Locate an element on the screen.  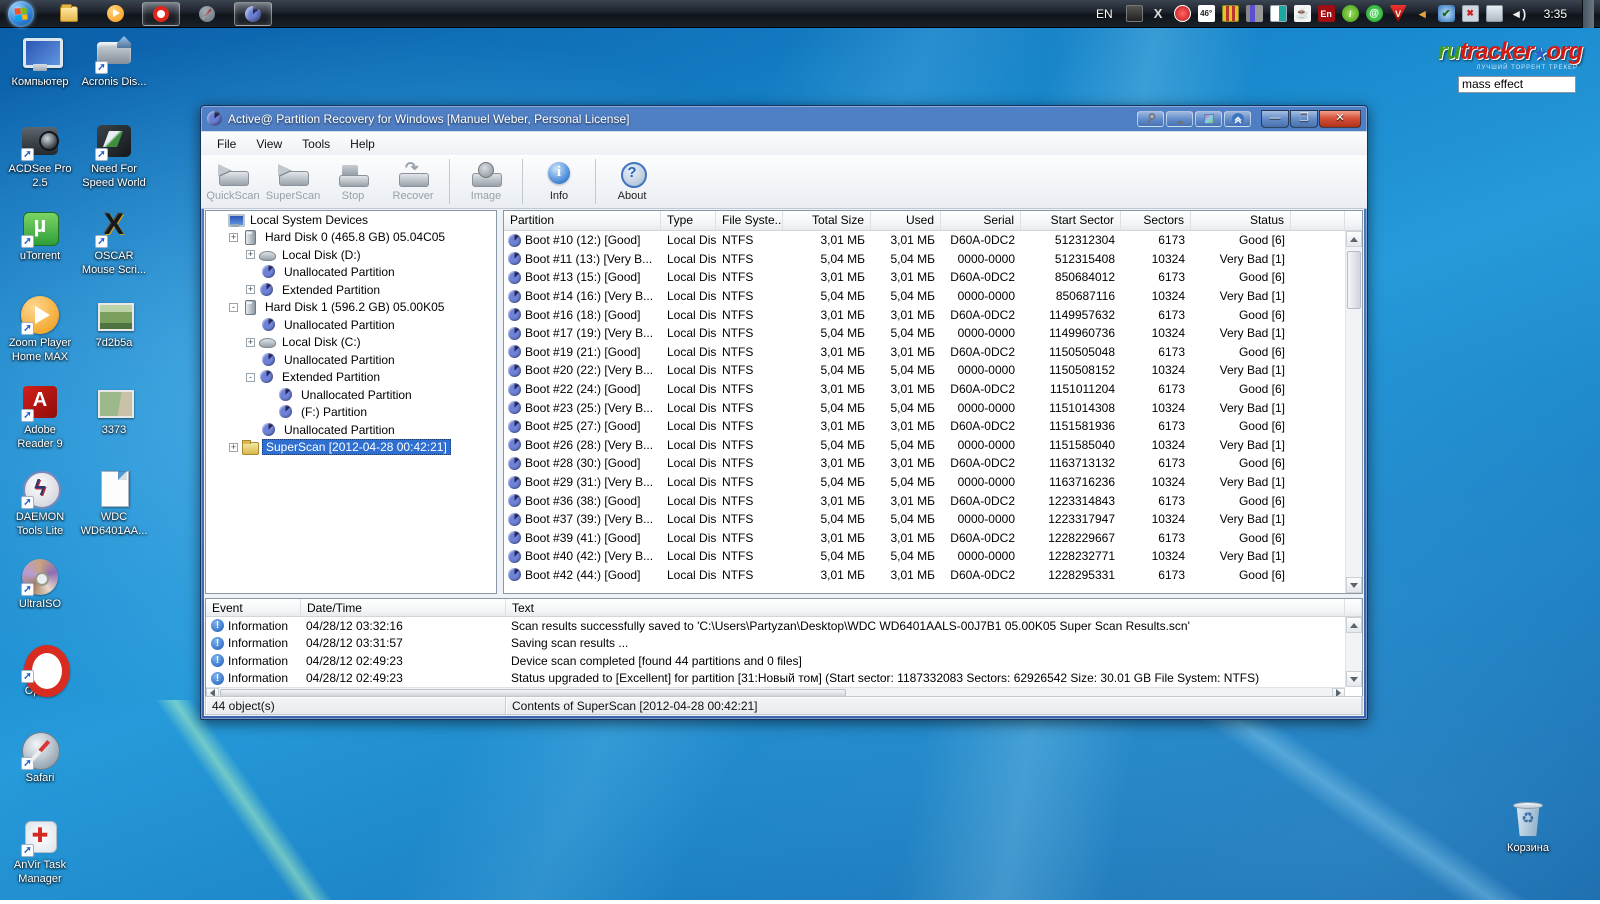
column-header-status: Status is located at coordinates (1241, 220).